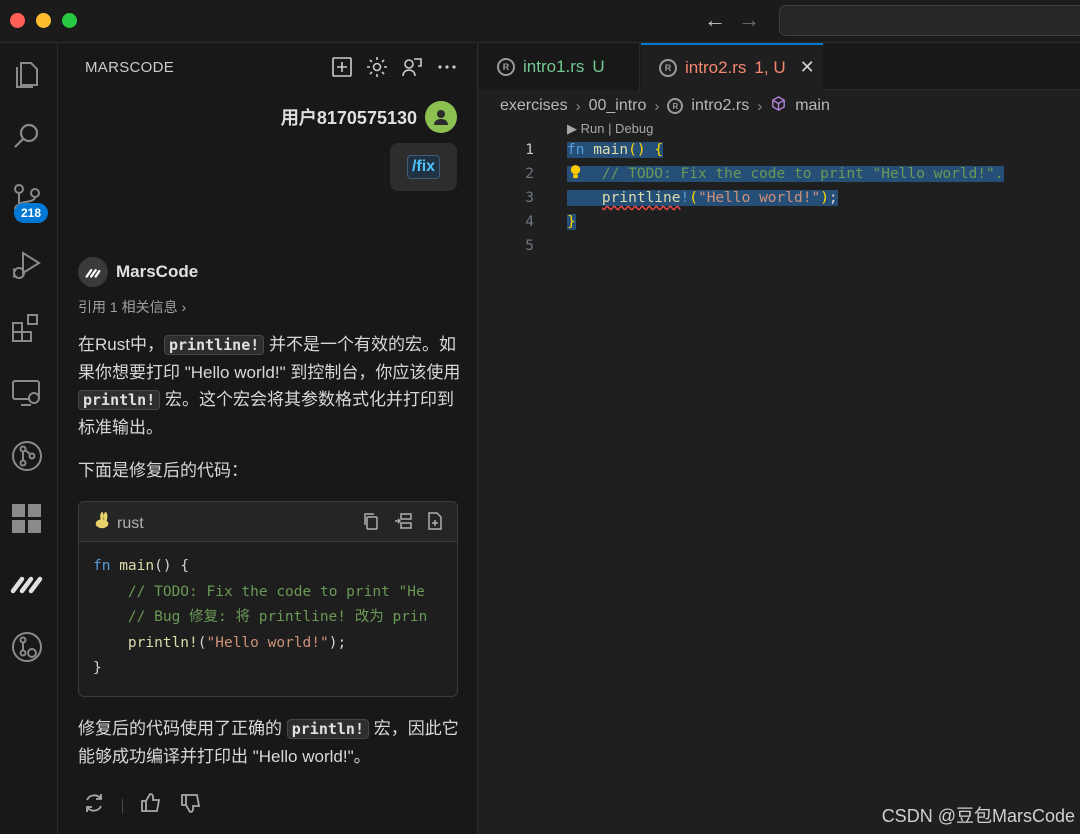 This screenshot has width=1080, height=834. I want to click on feedback-icon, so click(412, 67).